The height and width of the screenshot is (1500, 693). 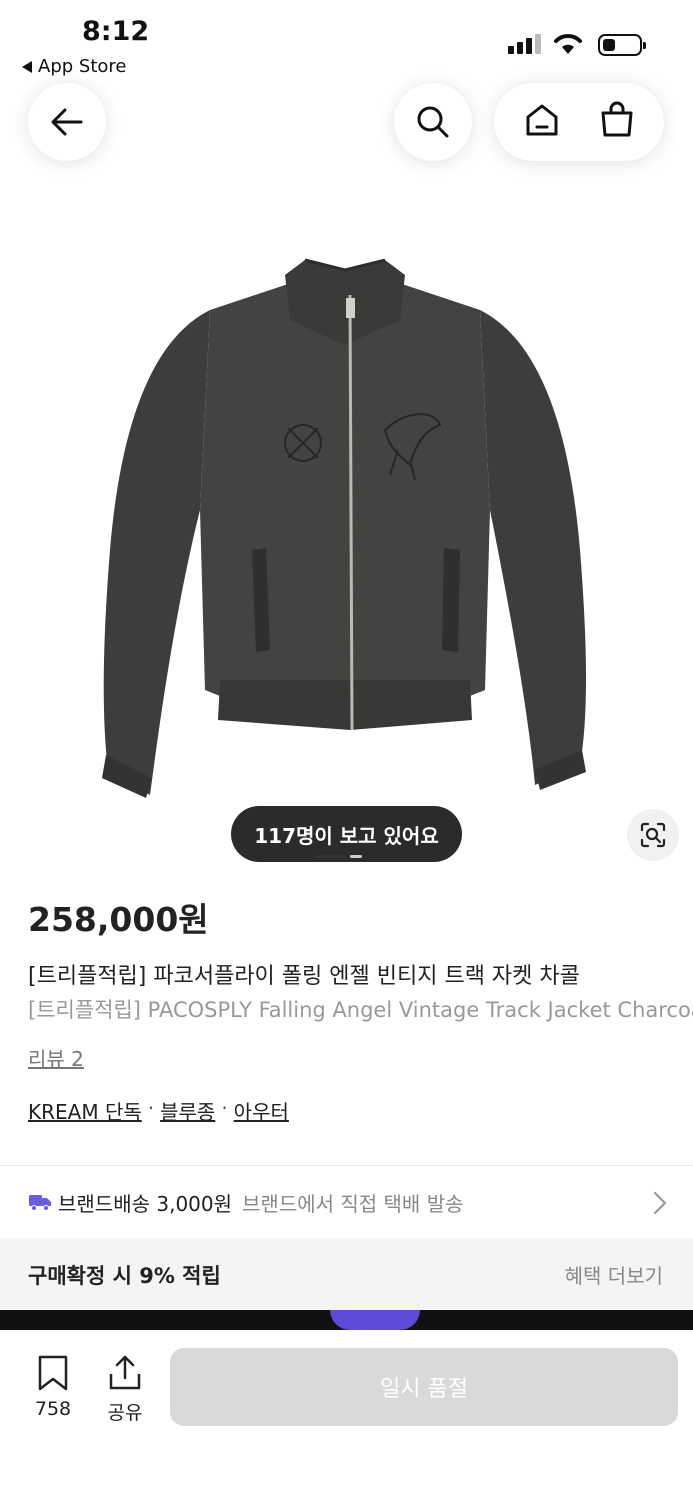 What do you see at coordinates (125, 1372) in the screenshot?
I see `share-icon` at bounding box center [125, 1372].